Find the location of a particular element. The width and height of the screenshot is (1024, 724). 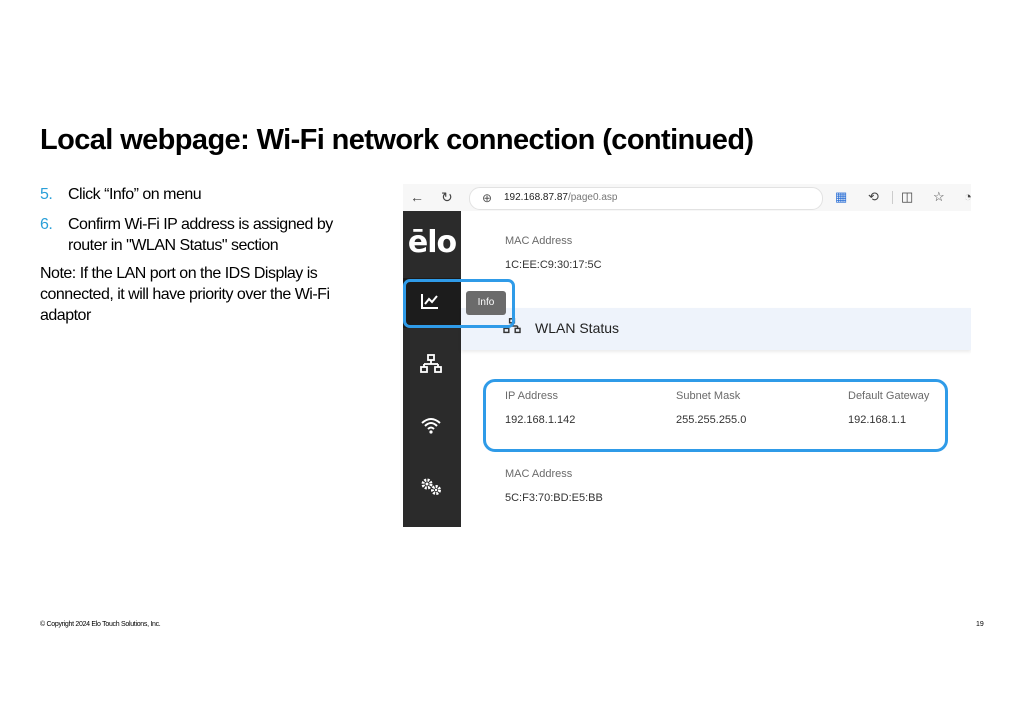

grid-icon: ▦ is located at coordinates (841, 197).